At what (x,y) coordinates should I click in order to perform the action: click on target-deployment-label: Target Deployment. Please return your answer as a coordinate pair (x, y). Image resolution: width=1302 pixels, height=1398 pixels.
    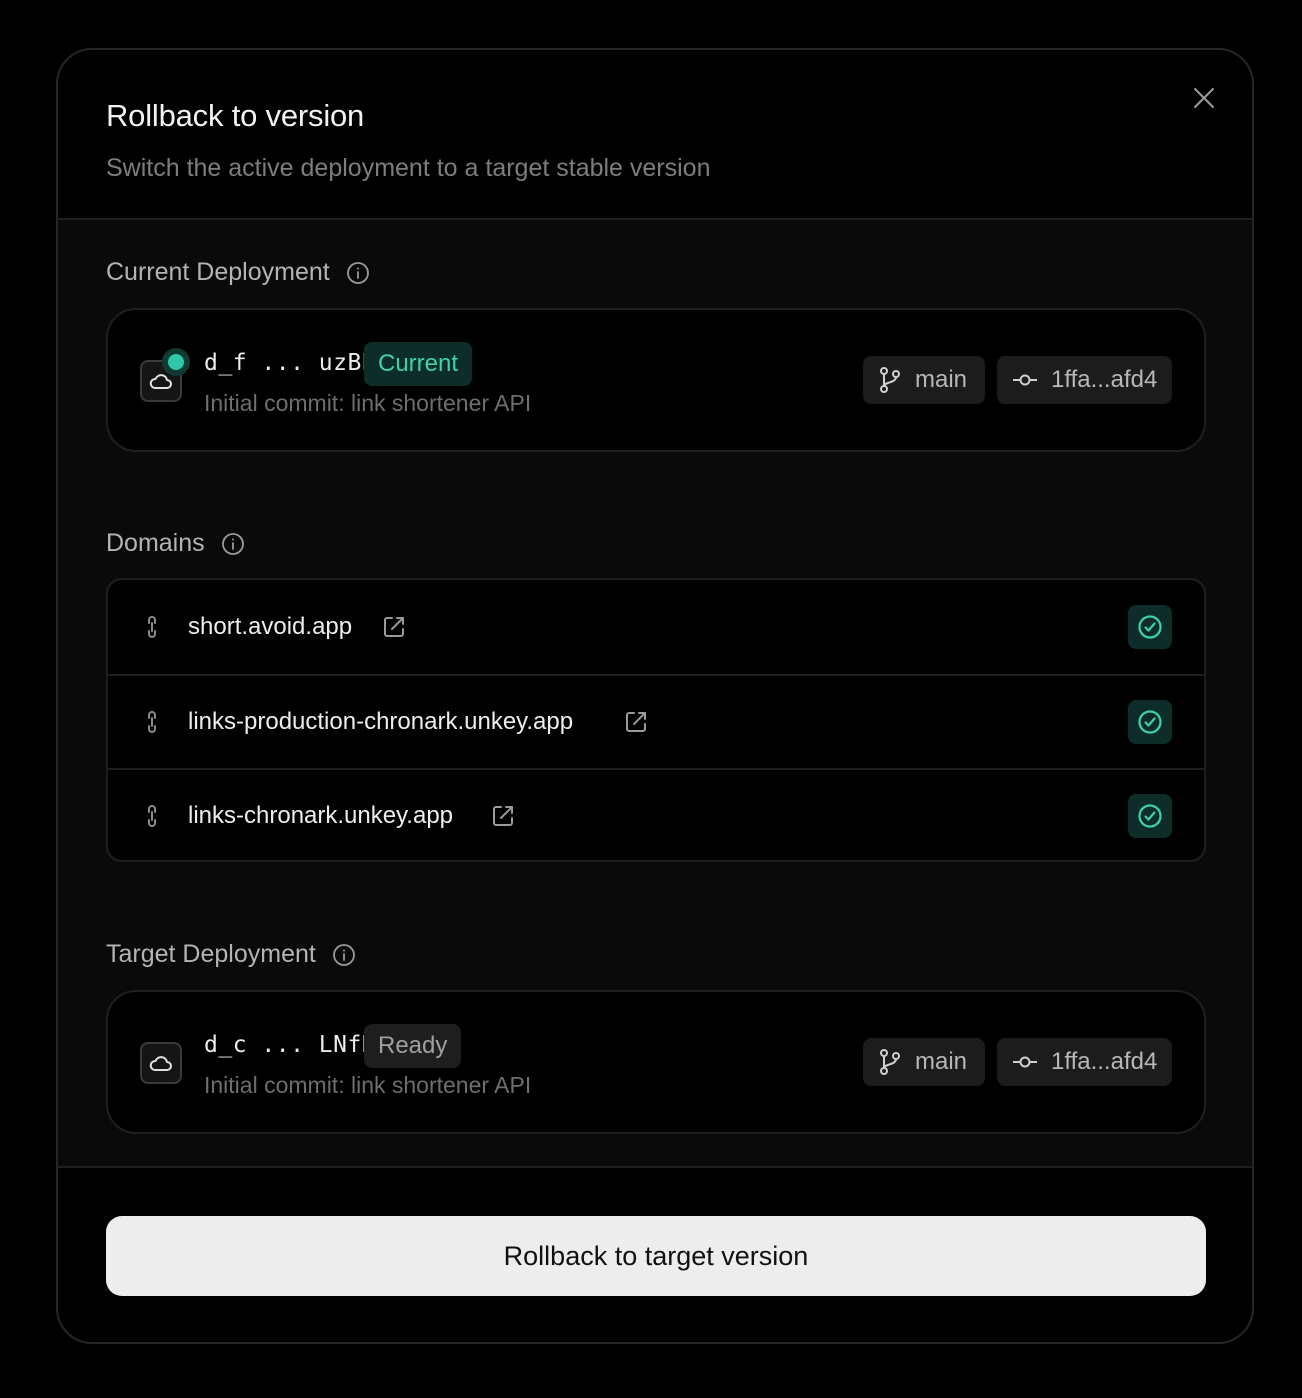
    Looking at the image, I should click on (231, 954).